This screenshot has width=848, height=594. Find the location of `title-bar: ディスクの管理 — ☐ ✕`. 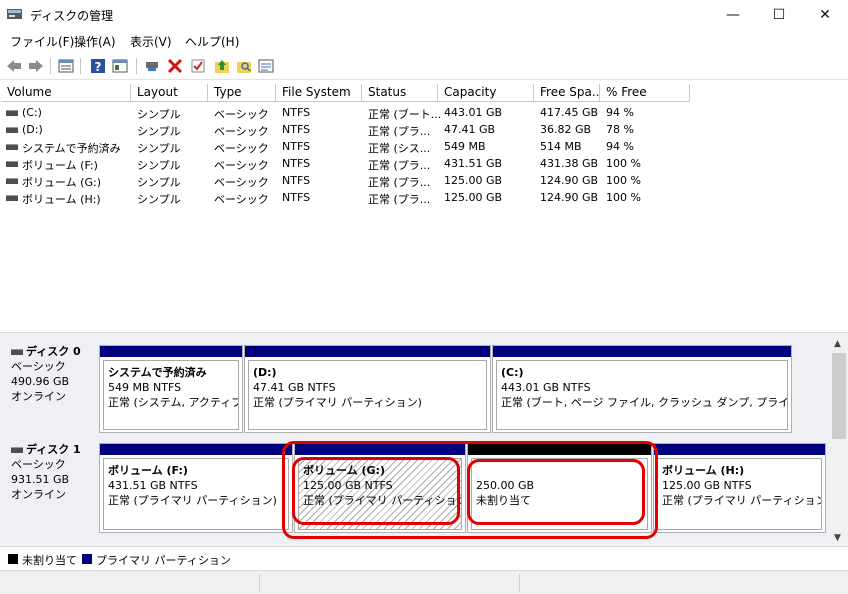

title-bar: ディスクの管理 — ☐ ✕ is located at coordinates (424, 15).